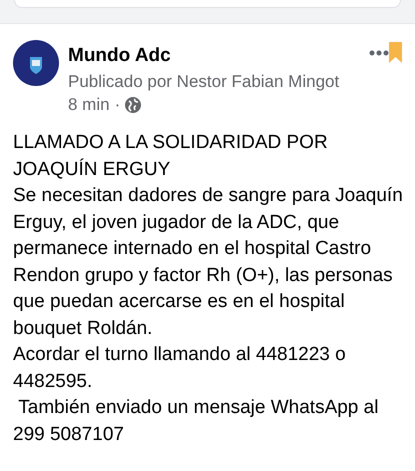 The width and height of the screenshot is (415, 471). Describe the element at coordinates (196, 421) in the screenshot. I see `post-paragraph: También enviado un mensaje WhatsApp al 299 5087107` at that location.